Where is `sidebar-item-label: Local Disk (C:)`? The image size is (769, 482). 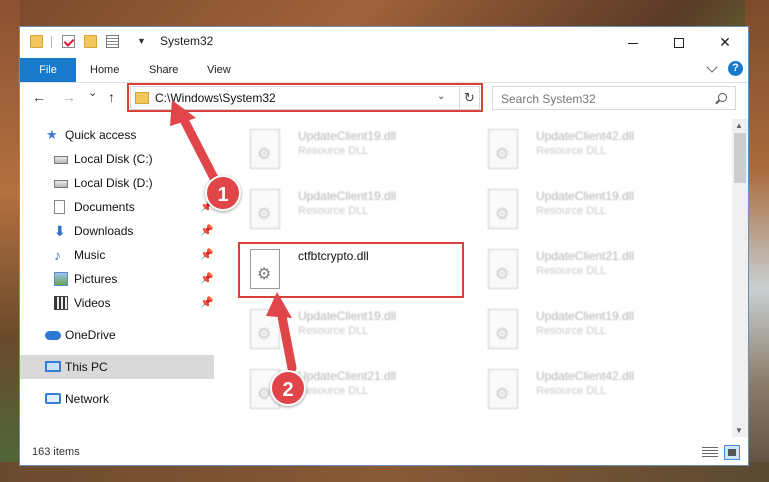
sidebar-item-label: Local Disk (C:) is located at coordinates (113, 159).